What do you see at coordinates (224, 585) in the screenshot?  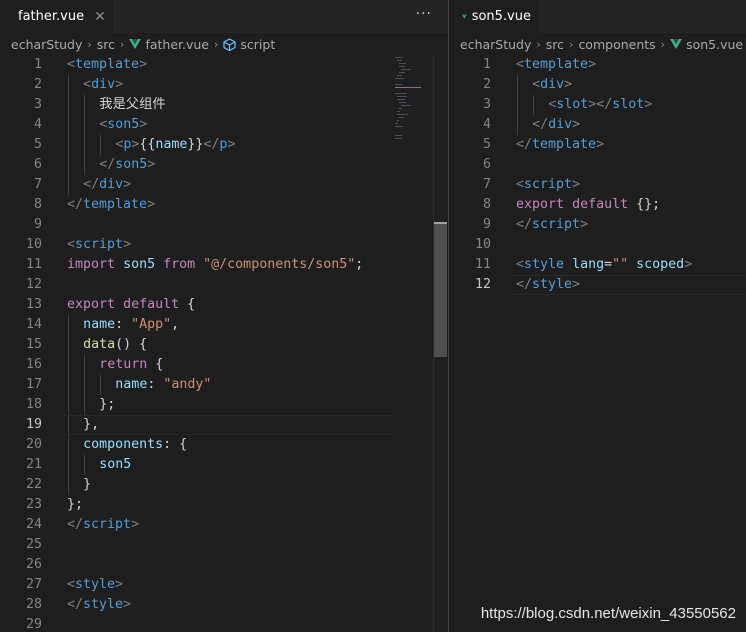 I see `code-line: 27 <style>` at bounding box center [224, 585].